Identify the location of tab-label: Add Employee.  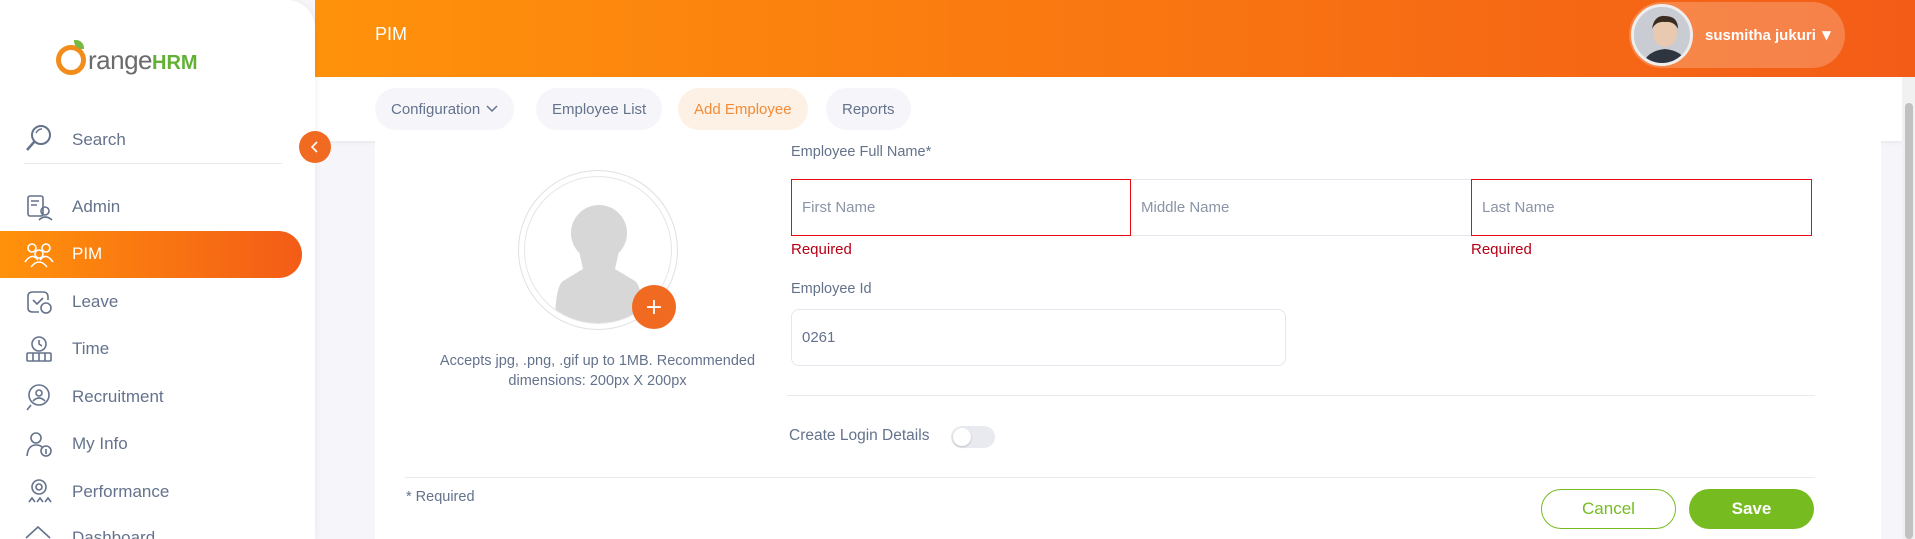
(743, 109).